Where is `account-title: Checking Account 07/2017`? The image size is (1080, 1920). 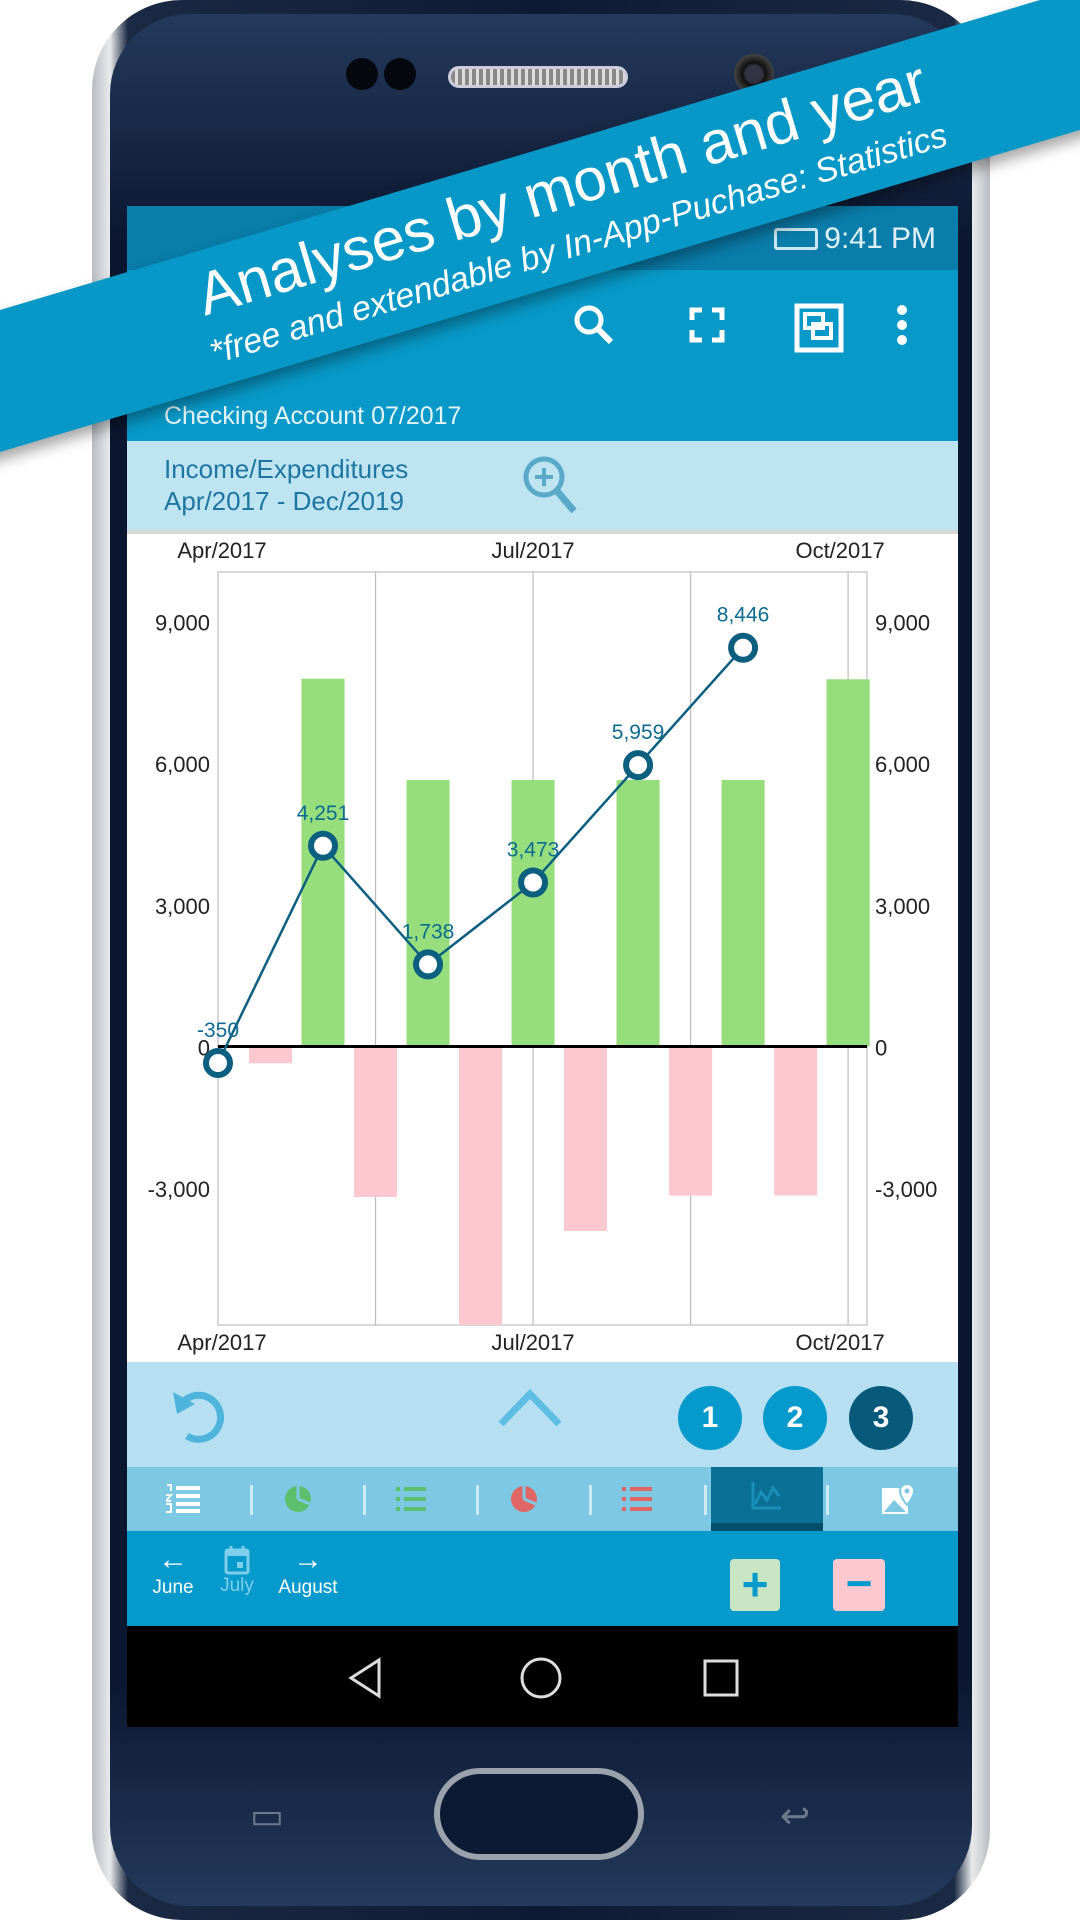 account-title: Checking Account 07/2017 is located at coordinates (313, 416).